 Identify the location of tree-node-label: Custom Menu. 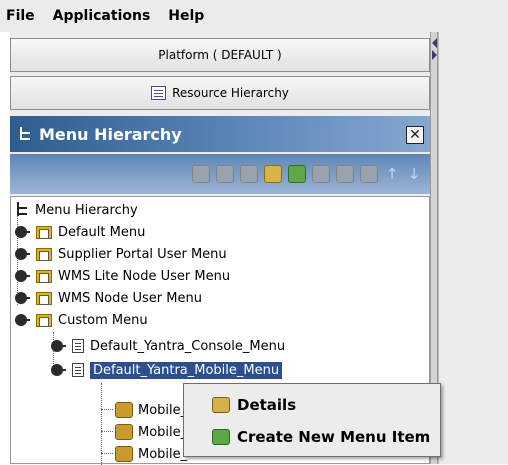
(103, 320).